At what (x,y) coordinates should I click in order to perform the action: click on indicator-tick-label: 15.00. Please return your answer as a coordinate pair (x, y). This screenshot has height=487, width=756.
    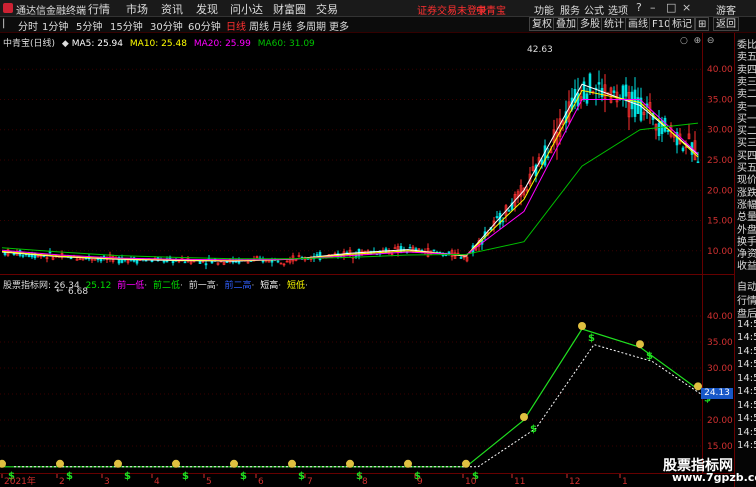
    Looking at the image, I should click on (720, 447).